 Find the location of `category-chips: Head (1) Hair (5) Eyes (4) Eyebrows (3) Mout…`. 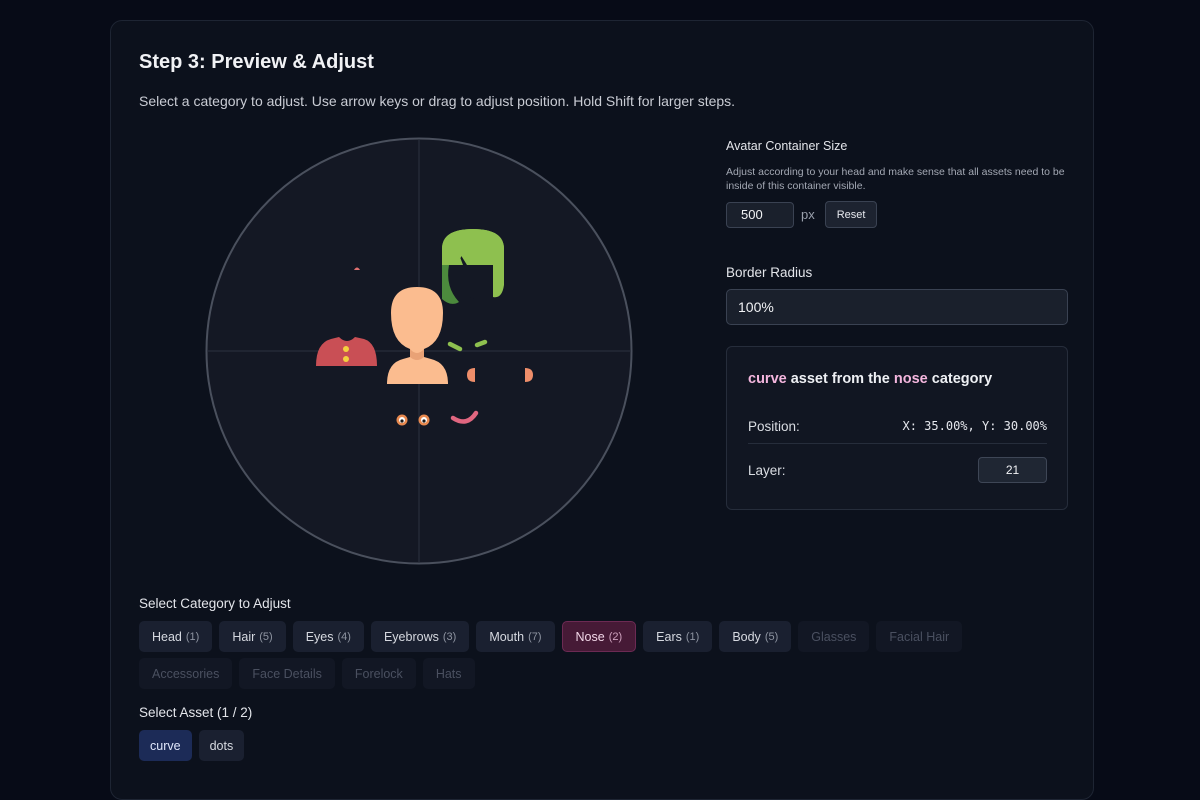

category-chips: Head (1) Hair (5) Eyes (4) Eyebrows (3) Mout… is located at coordinates (559, 655).